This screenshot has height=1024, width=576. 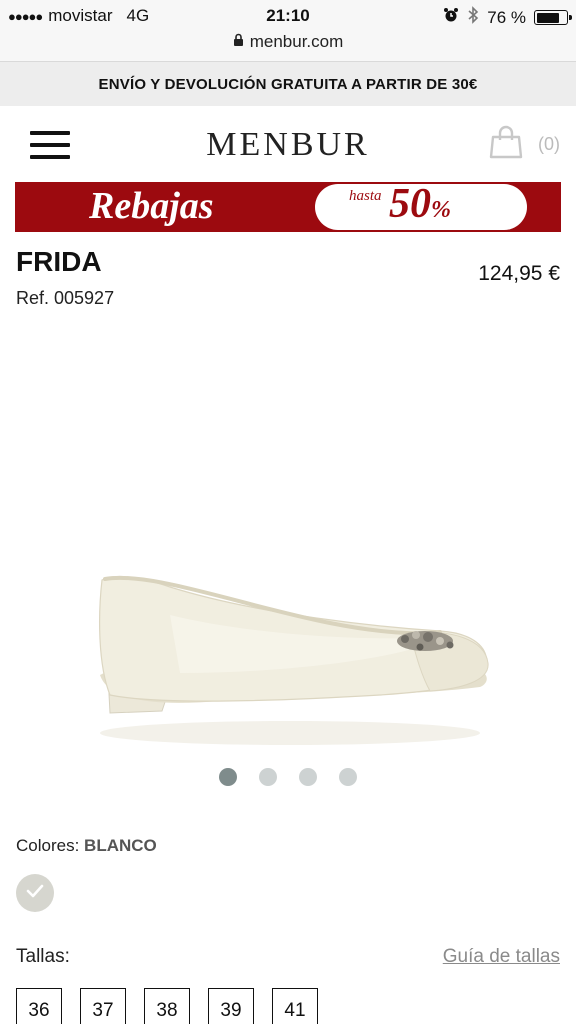 What do you see at coordinates (103, 1006) in the screenshot?
I see `size-option-37: 37` at bounding box center [103, 1006].